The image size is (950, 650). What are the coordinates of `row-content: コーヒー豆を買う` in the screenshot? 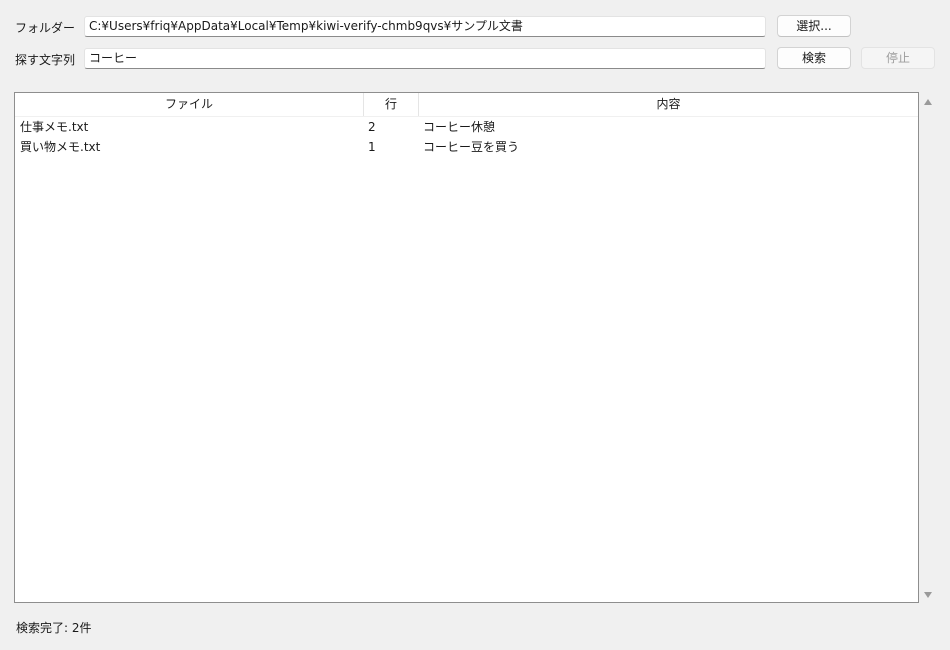 It's located at (471, 147).